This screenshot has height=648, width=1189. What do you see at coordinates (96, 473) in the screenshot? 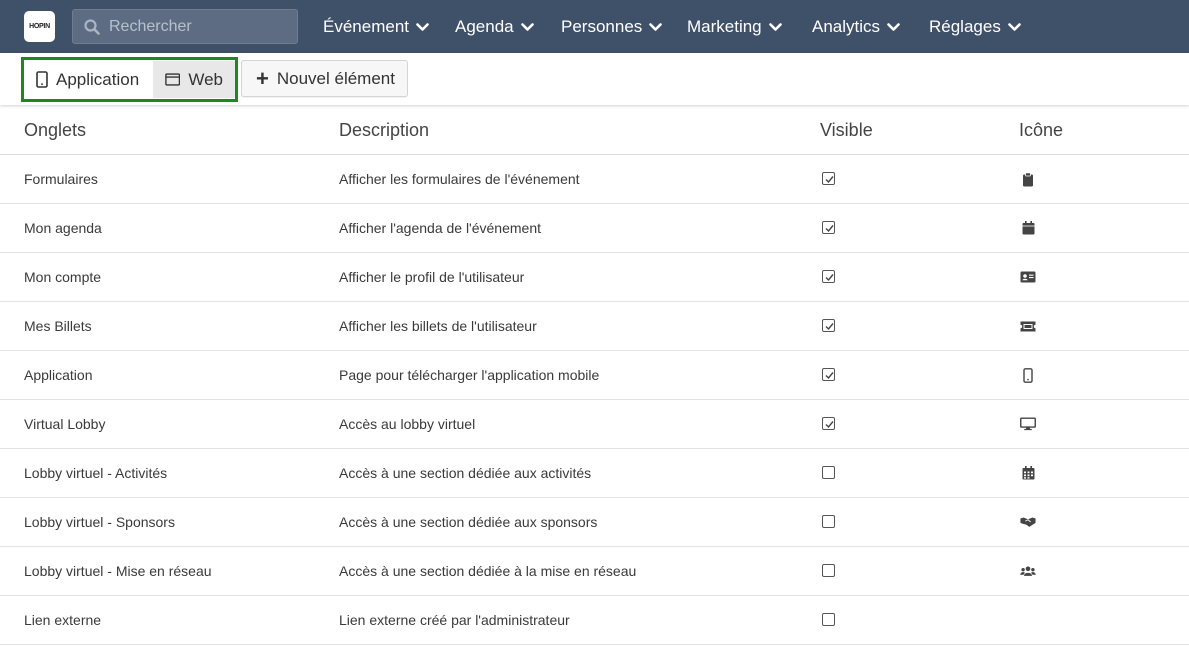
I see `tab-name-cell: Lobby virtuel - Activités` at bounding box center [96, 473].